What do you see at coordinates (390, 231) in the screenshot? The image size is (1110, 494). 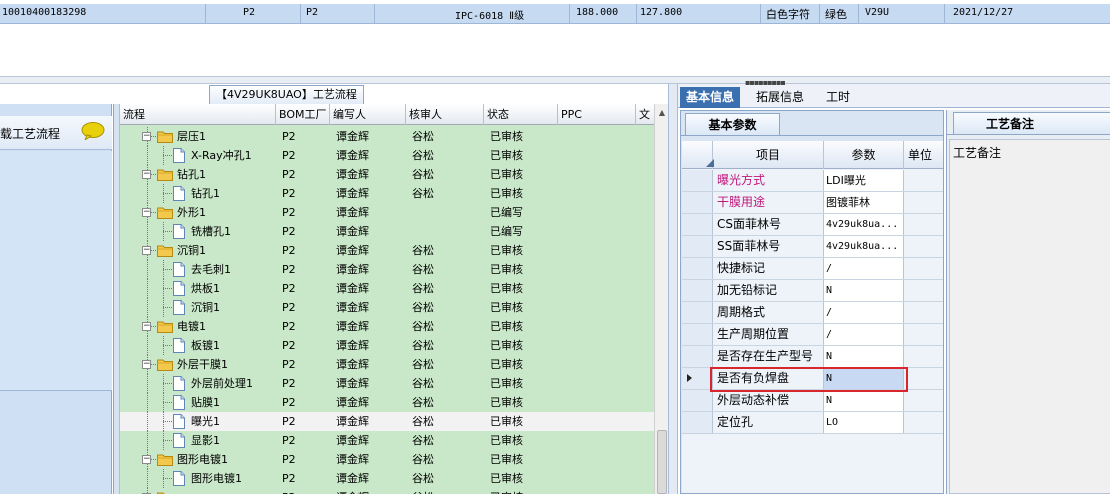 I see `table-row: 铣槽孔1 P2 谭金辉 已编写` at bounding box center [390, 231].